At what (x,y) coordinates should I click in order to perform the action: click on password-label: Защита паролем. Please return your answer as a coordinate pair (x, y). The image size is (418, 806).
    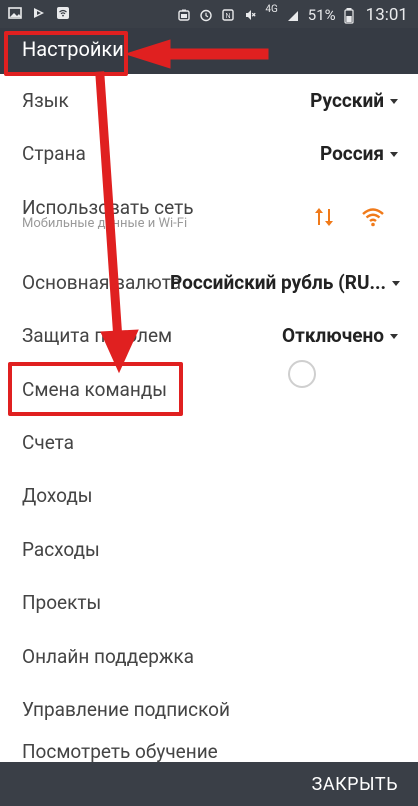
    Looking at the image, I should click on (97, 335).